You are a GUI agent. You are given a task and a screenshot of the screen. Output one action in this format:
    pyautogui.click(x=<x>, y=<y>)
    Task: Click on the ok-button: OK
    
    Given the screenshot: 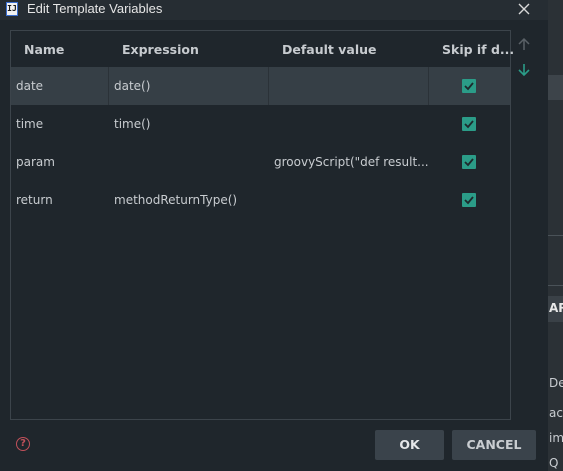 What is the action you would take?
    pyautogui.click(x=409, y=445)
    